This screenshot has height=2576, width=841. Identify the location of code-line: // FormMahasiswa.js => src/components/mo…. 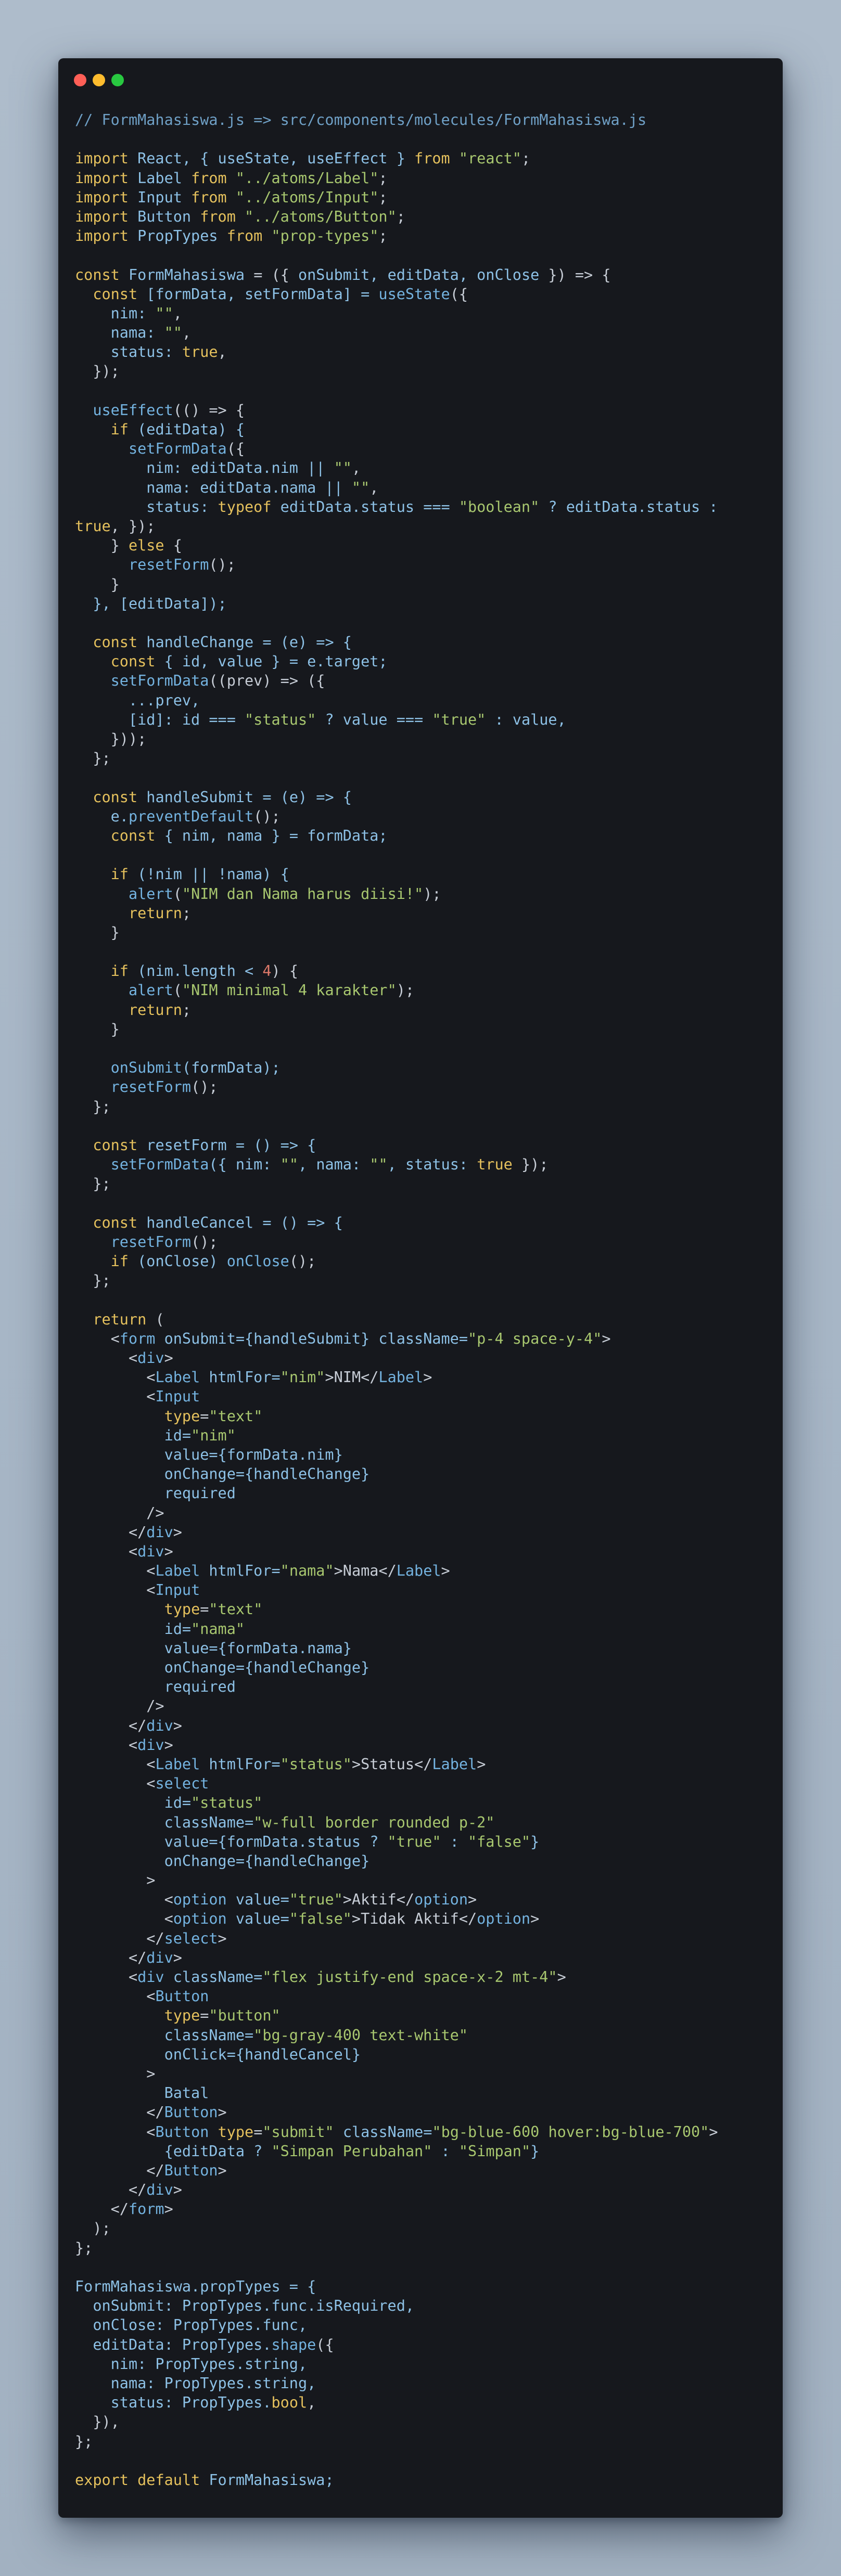
(423, 120).